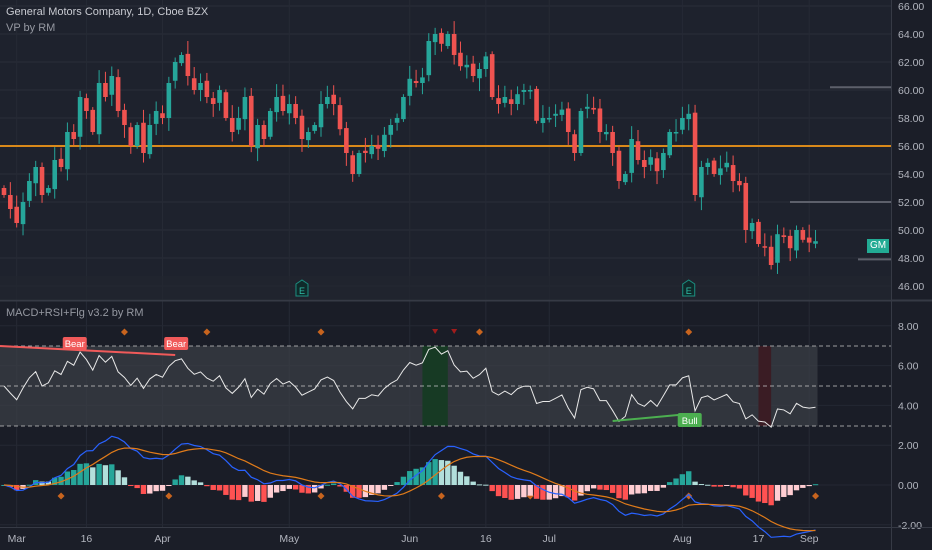 The image size is (932, 550). I want to click on indicator-macd-rsi-label: MACD+RSI+Flg v3.2 by RM, so click(75, 313).